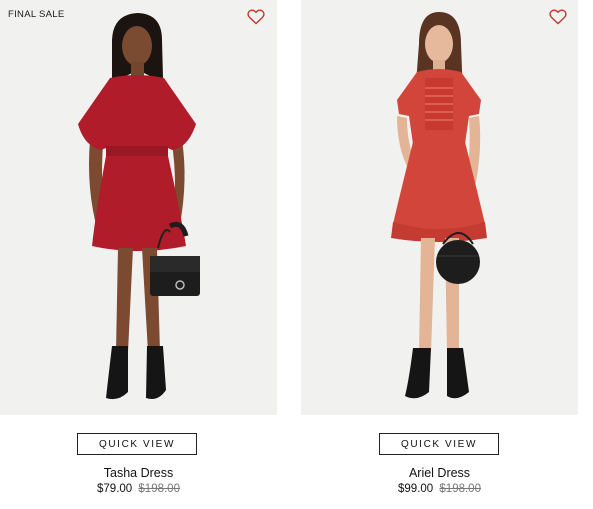 This screenshot has height=509, width=593. I want to click on model-ariel-illustration, so click(439, 205).